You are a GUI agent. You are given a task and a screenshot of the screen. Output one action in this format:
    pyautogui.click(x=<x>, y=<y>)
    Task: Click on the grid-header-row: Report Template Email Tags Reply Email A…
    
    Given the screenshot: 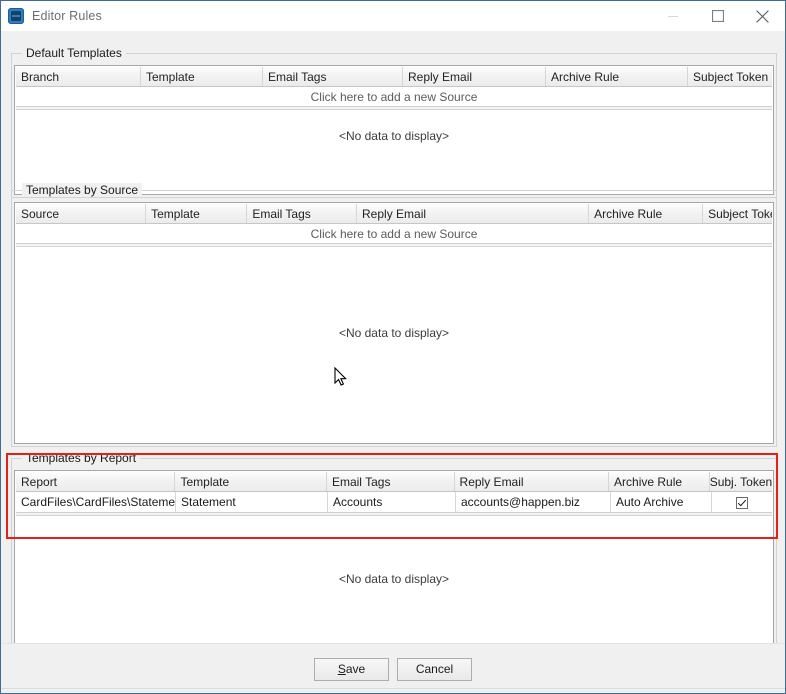 What is the action you would take?
    pyautogui.click(x=394, y=482)
    